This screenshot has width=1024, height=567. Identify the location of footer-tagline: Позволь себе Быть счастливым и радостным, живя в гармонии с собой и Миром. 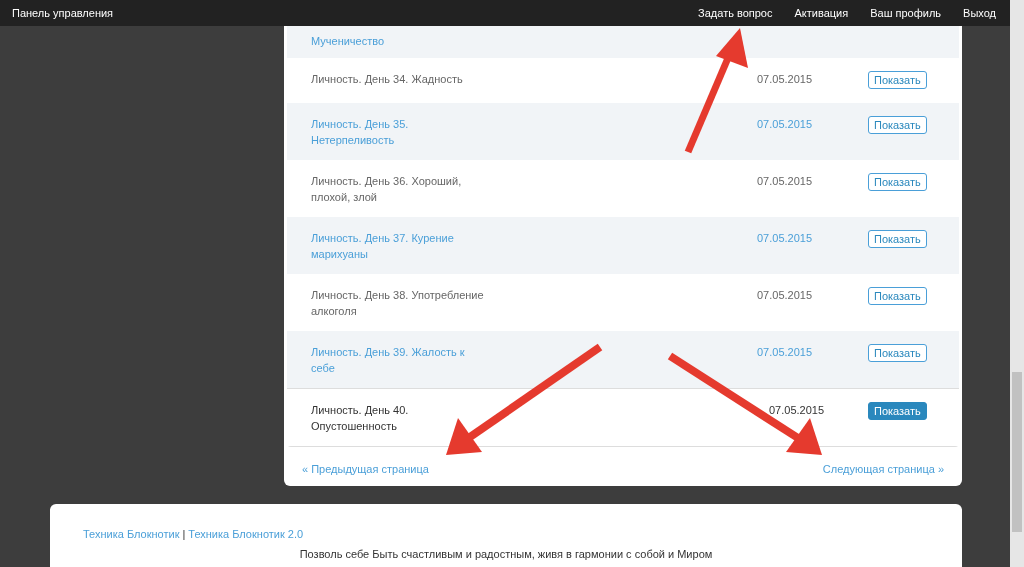
(506, 554).